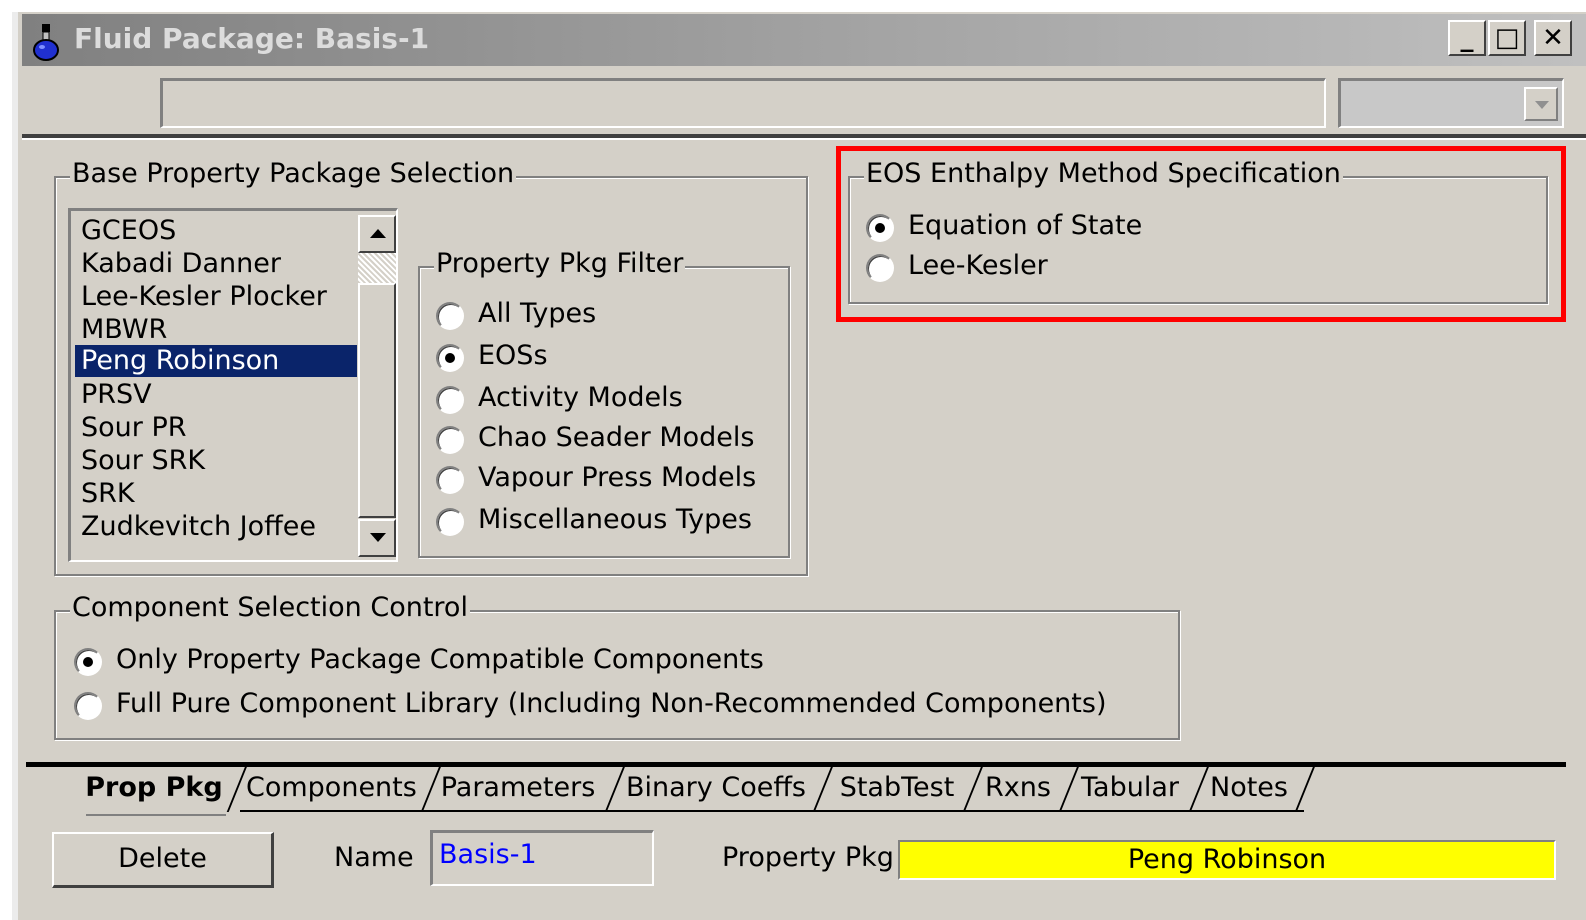 This screenshot has height=920, width=1586. I want to click on close-button: ✕, so click(1553, 38).